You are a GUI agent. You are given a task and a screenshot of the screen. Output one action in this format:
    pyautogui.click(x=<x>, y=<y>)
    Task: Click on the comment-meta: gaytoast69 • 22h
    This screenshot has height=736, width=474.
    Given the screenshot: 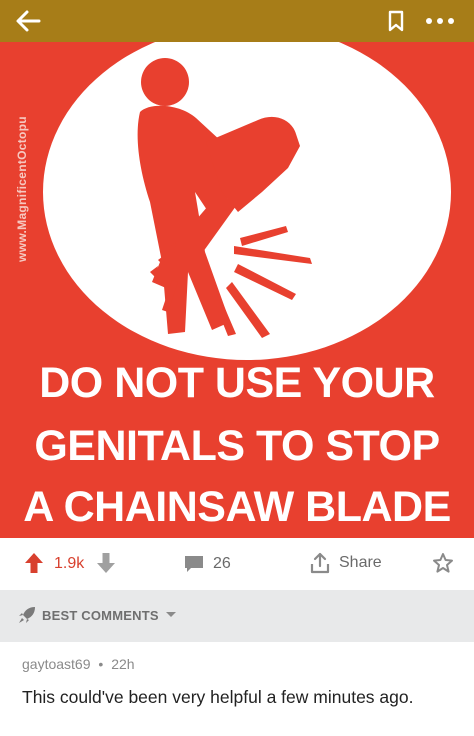 What is the action you would take?
    pyautogui.click(x=80, y=664)
    